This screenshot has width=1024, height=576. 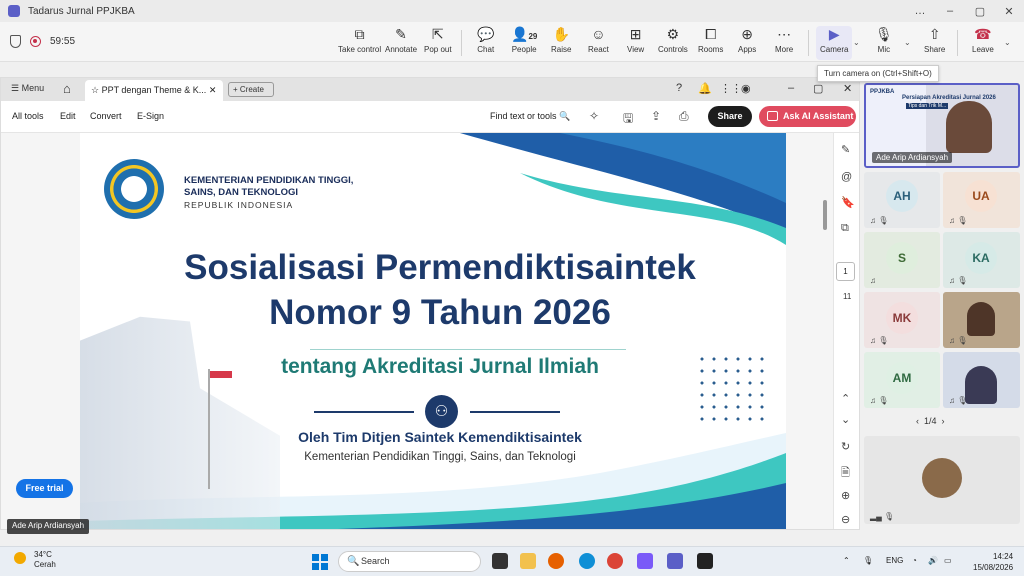 What do you see at coordinates (705, 561) in the screenshot?
I see `app-icon` at bounding box center [705, 561].